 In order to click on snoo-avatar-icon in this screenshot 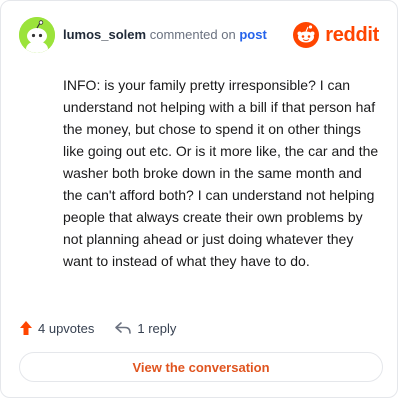, I will do `click(37, 35)`.